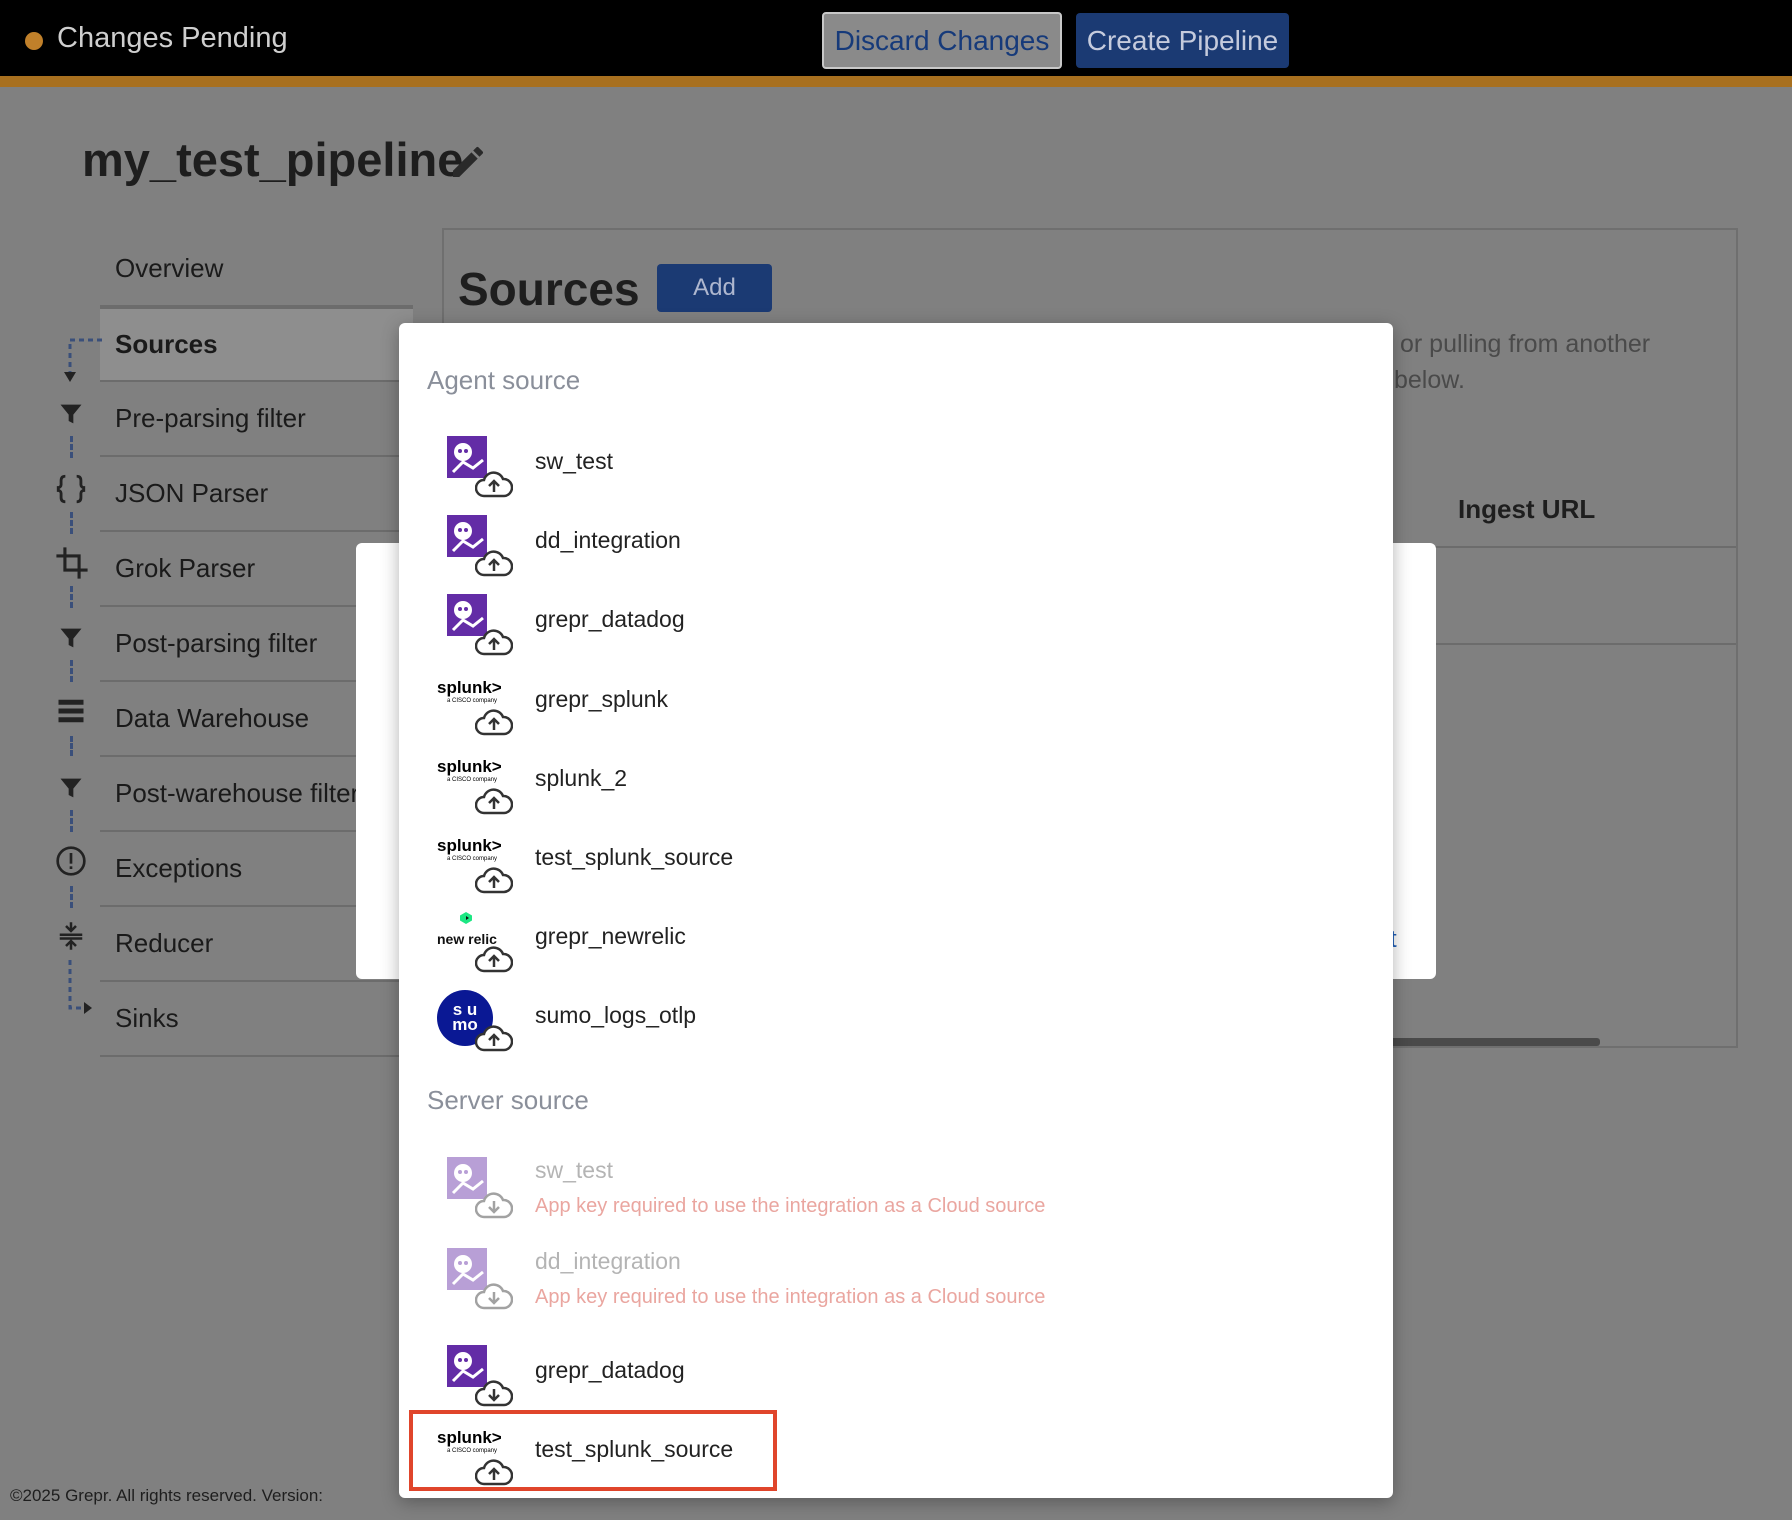  I want to click on braces-icon, so click(71, 489).